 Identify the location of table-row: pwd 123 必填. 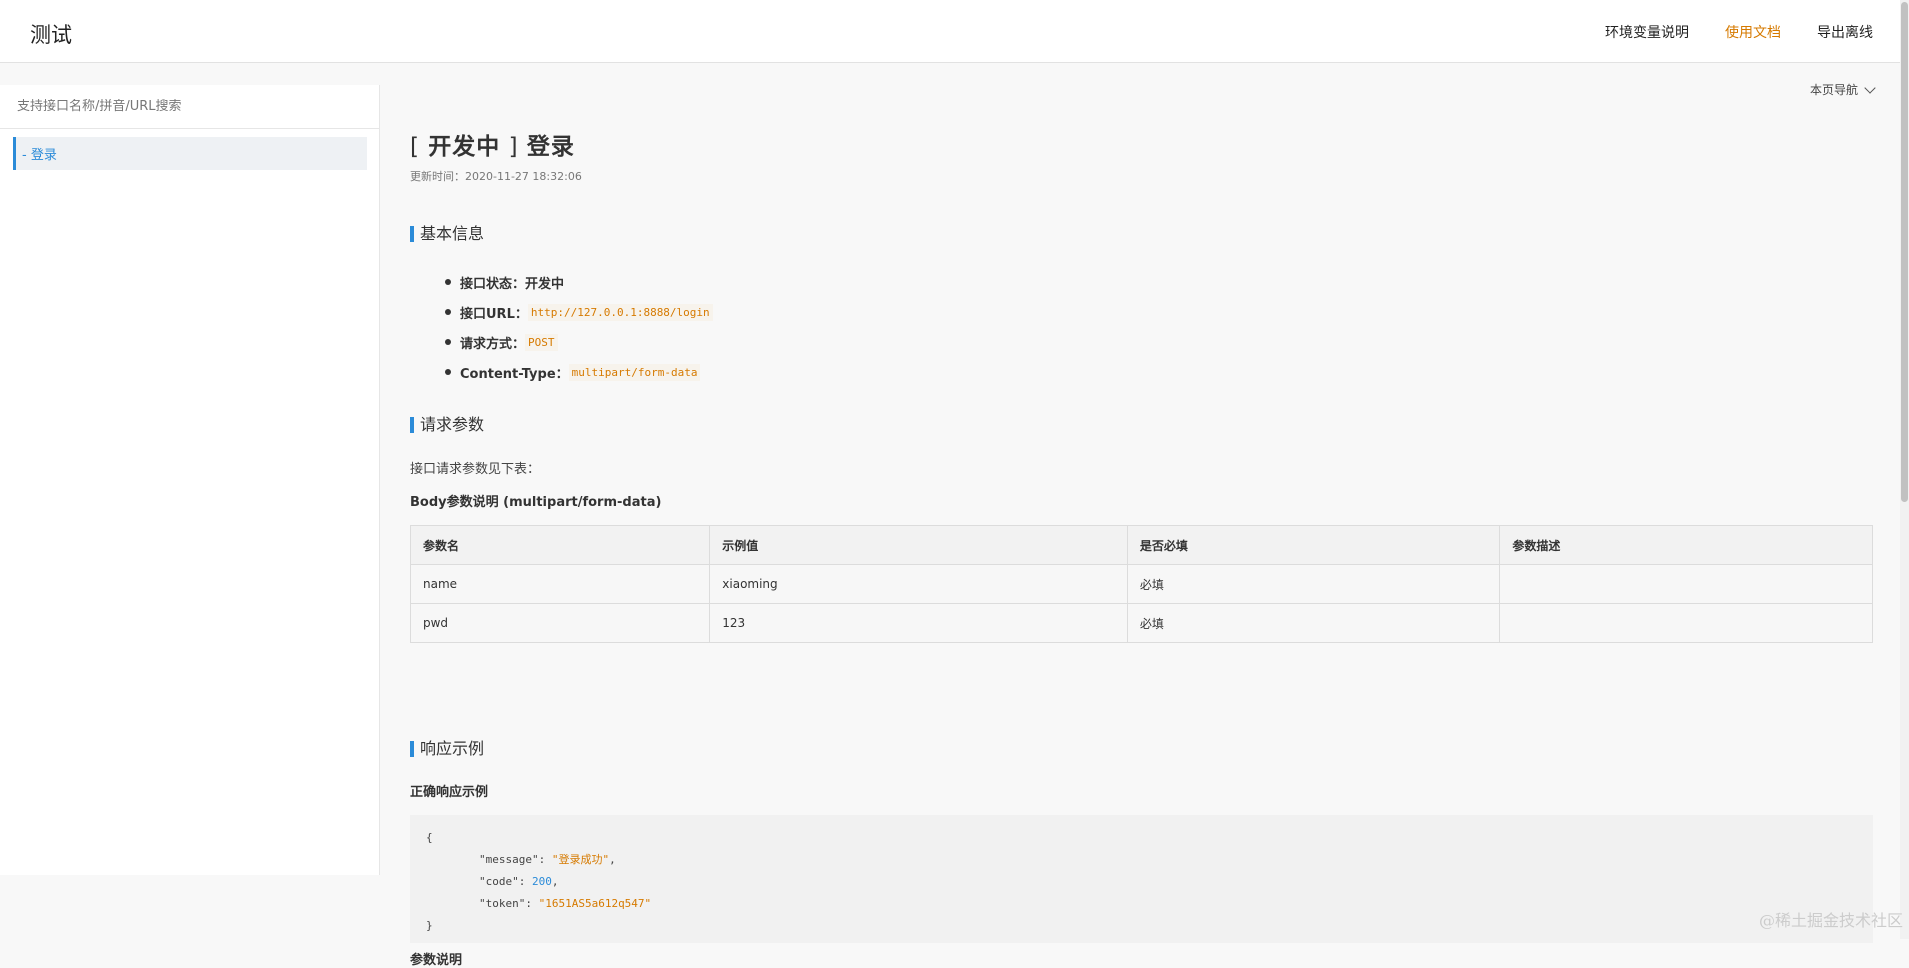
(1142, 623).